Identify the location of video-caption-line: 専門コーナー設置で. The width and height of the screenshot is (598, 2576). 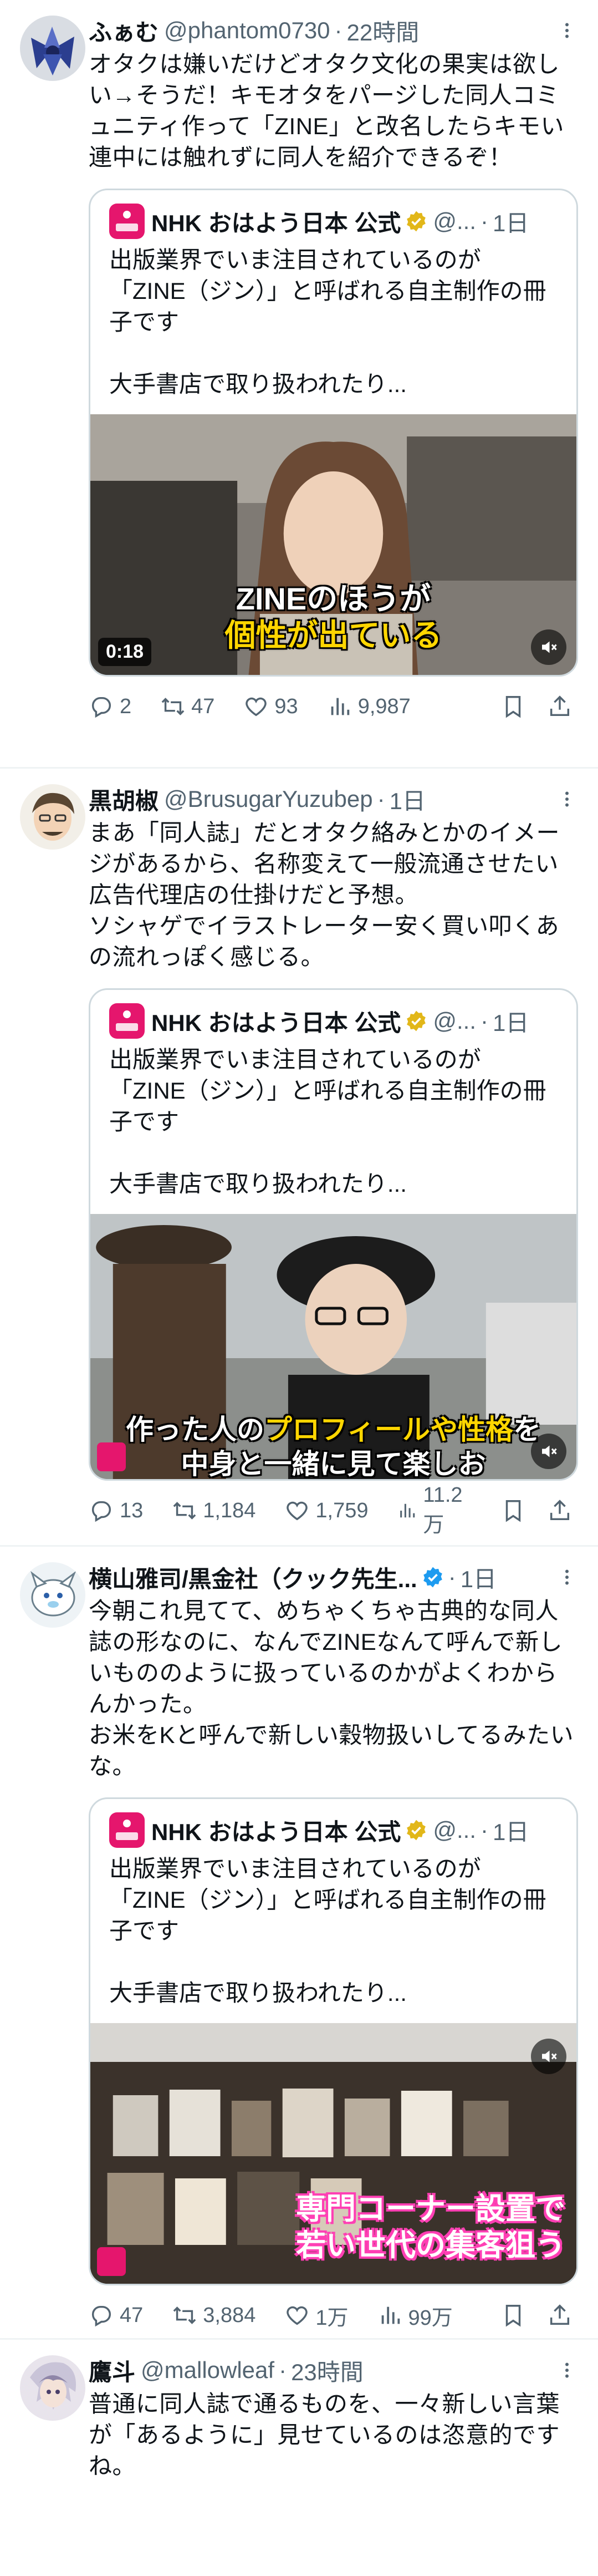
(430, 2209).